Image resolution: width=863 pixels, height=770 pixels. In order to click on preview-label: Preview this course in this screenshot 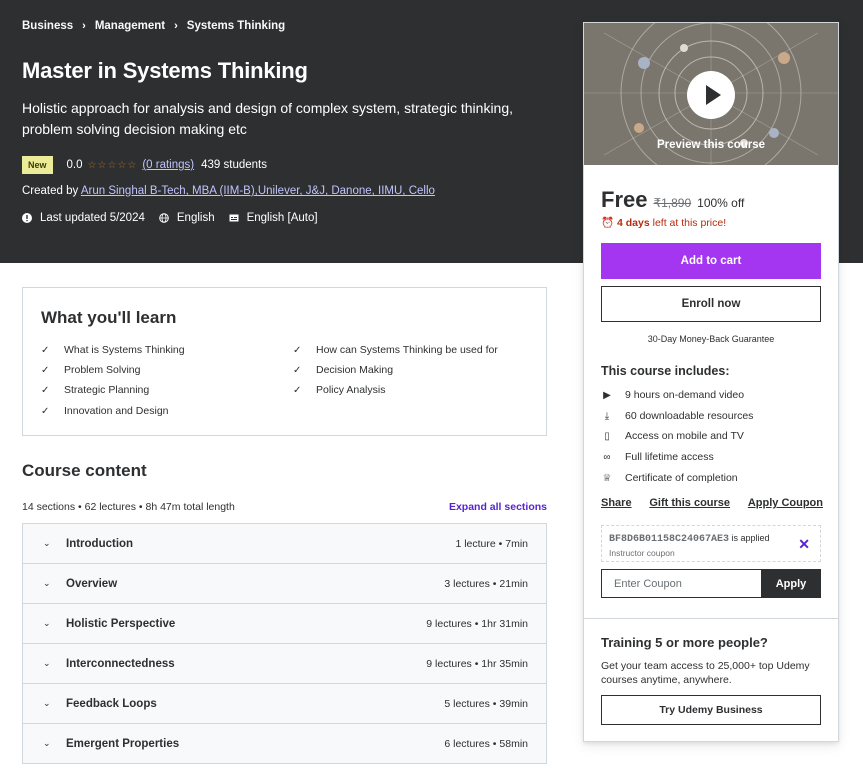, I will do `click(711, 145)`.